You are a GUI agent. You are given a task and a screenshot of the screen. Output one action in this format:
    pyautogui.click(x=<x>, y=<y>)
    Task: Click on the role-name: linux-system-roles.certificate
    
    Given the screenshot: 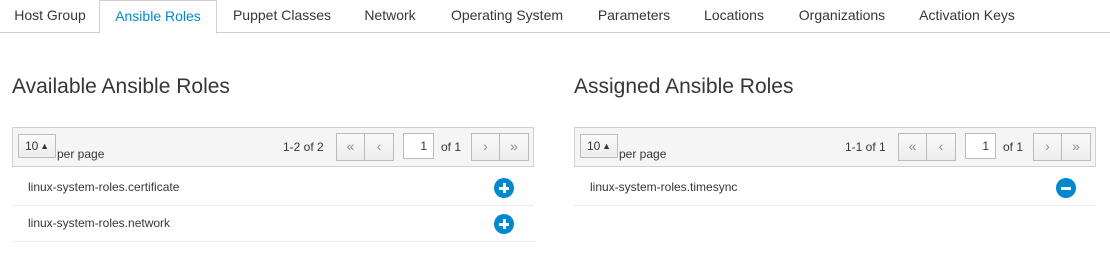 What is the action you would take?
    pyautogui.click(x=104, y=187)
    